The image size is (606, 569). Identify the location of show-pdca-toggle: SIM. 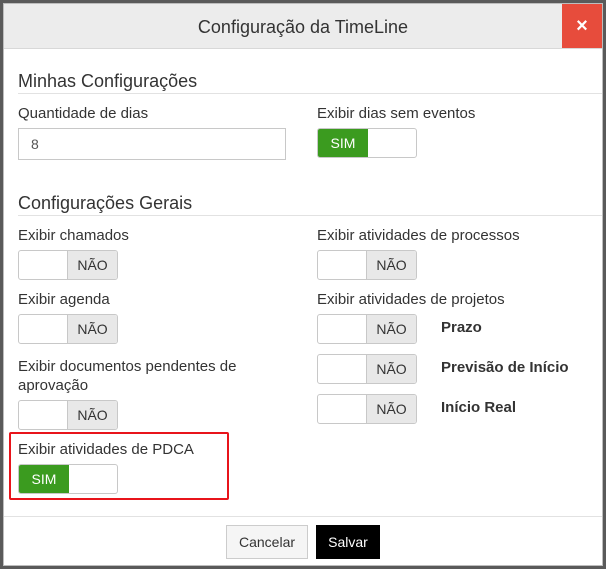
(68, 479).